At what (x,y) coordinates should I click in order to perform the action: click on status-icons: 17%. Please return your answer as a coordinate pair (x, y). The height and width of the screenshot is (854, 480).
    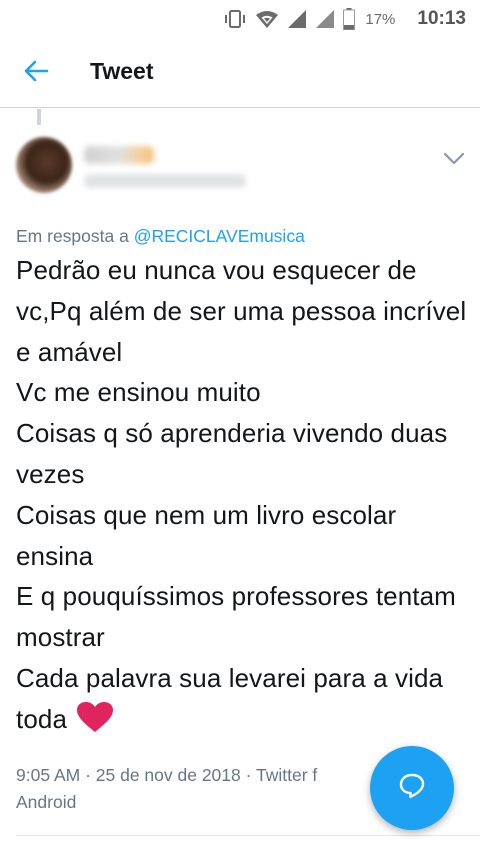
    Looking at the image, I should click on (309, 19).